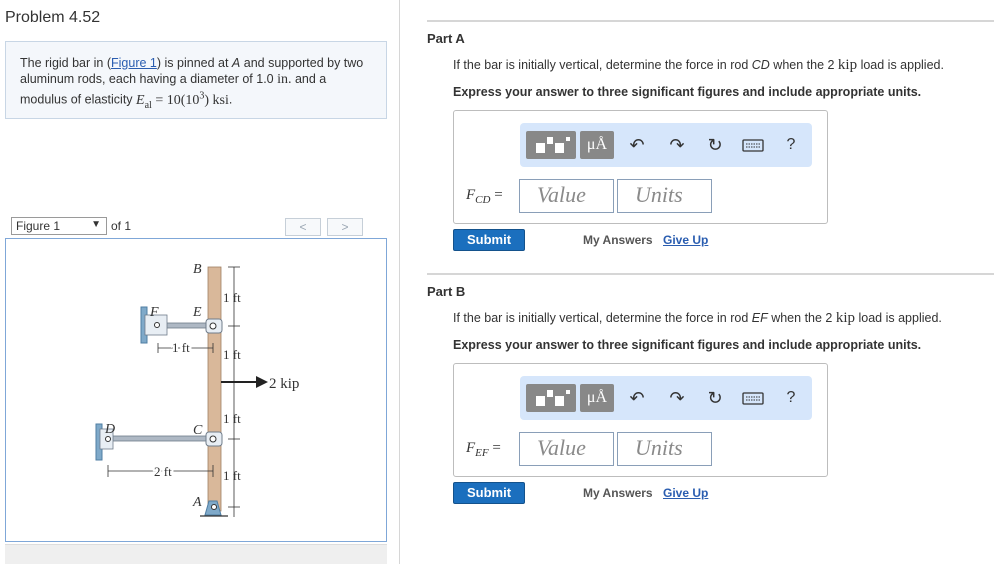  I want to click on math-e: E, so click(140, 100).